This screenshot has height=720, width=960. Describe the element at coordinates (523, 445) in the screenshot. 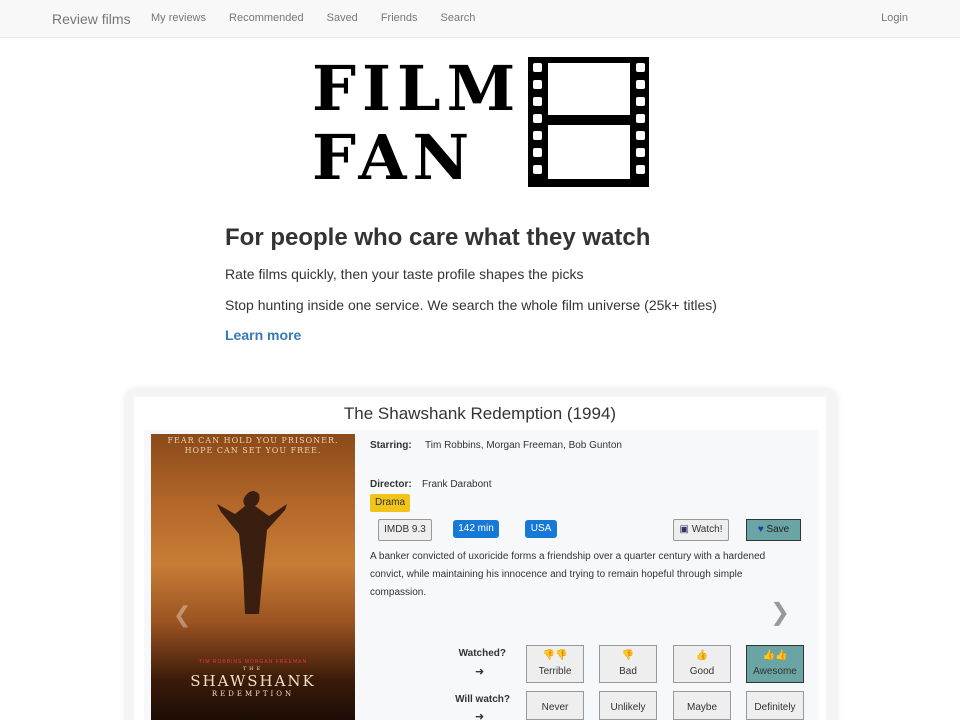

I see `starring-value: Tim Robbins, Morgan Freeman, Bob Gunton` at that location.